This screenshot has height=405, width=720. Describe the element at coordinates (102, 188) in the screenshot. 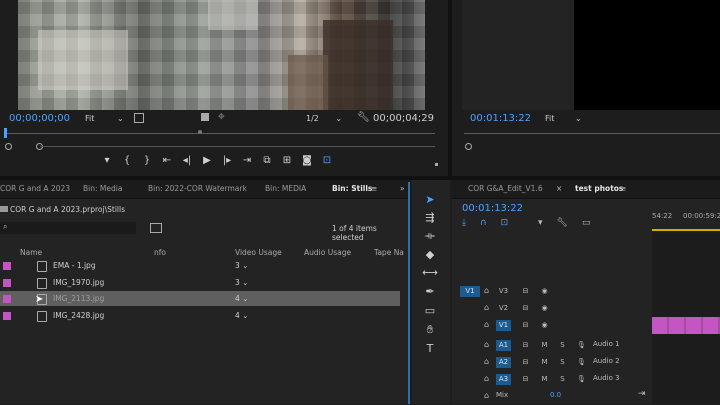

I see `tab-bin-media: Bin: Media` at that location.